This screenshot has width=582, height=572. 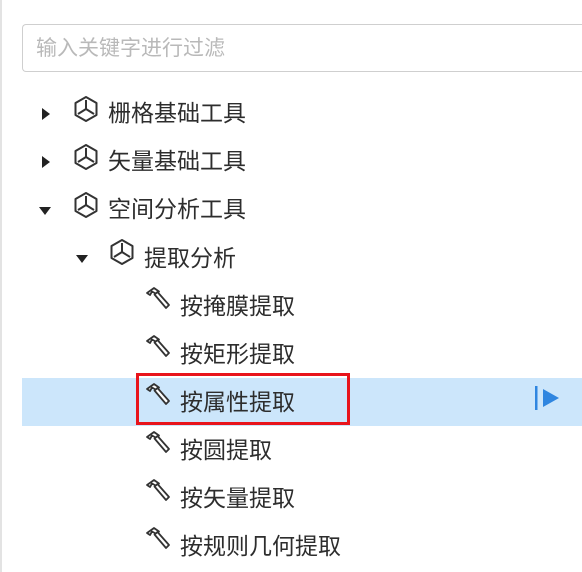 I want to click on tree-node-raster-tools: 栅格基础工具, so click(x=291, y=114).